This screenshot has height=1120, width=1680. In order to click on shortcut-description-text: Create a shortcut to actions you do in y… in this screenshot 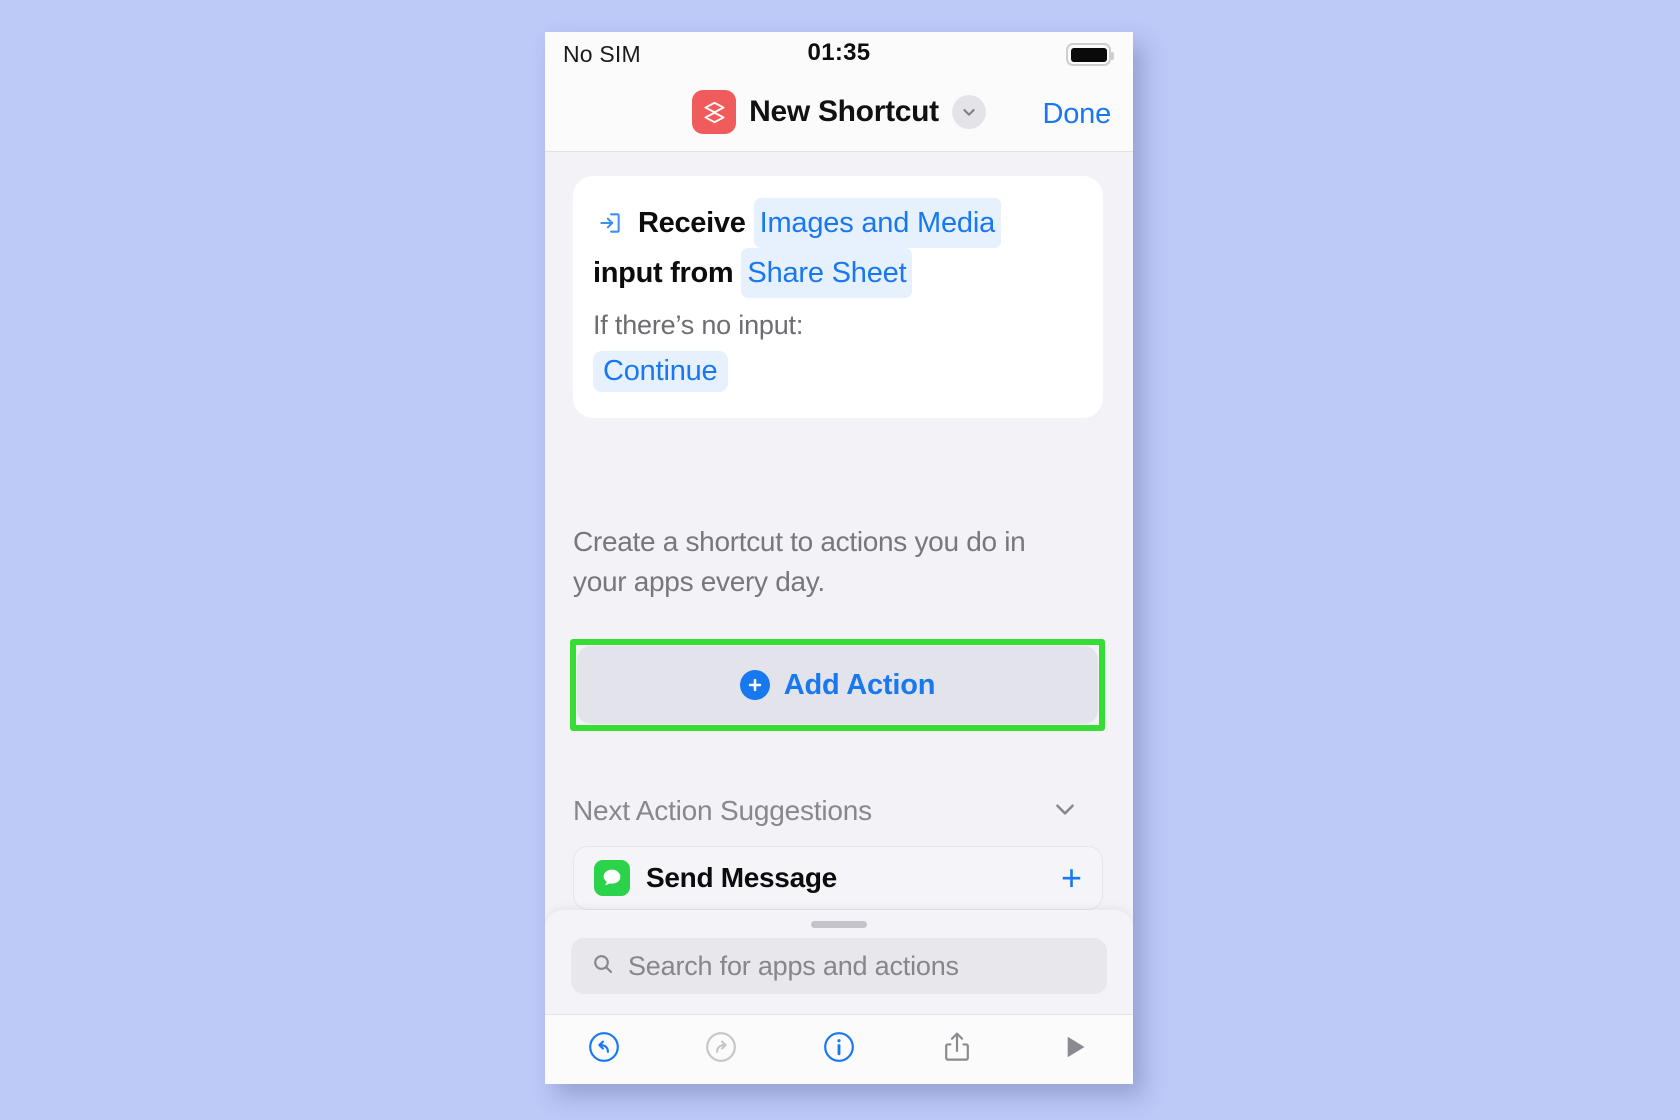, I will do `click(799, 561)`.